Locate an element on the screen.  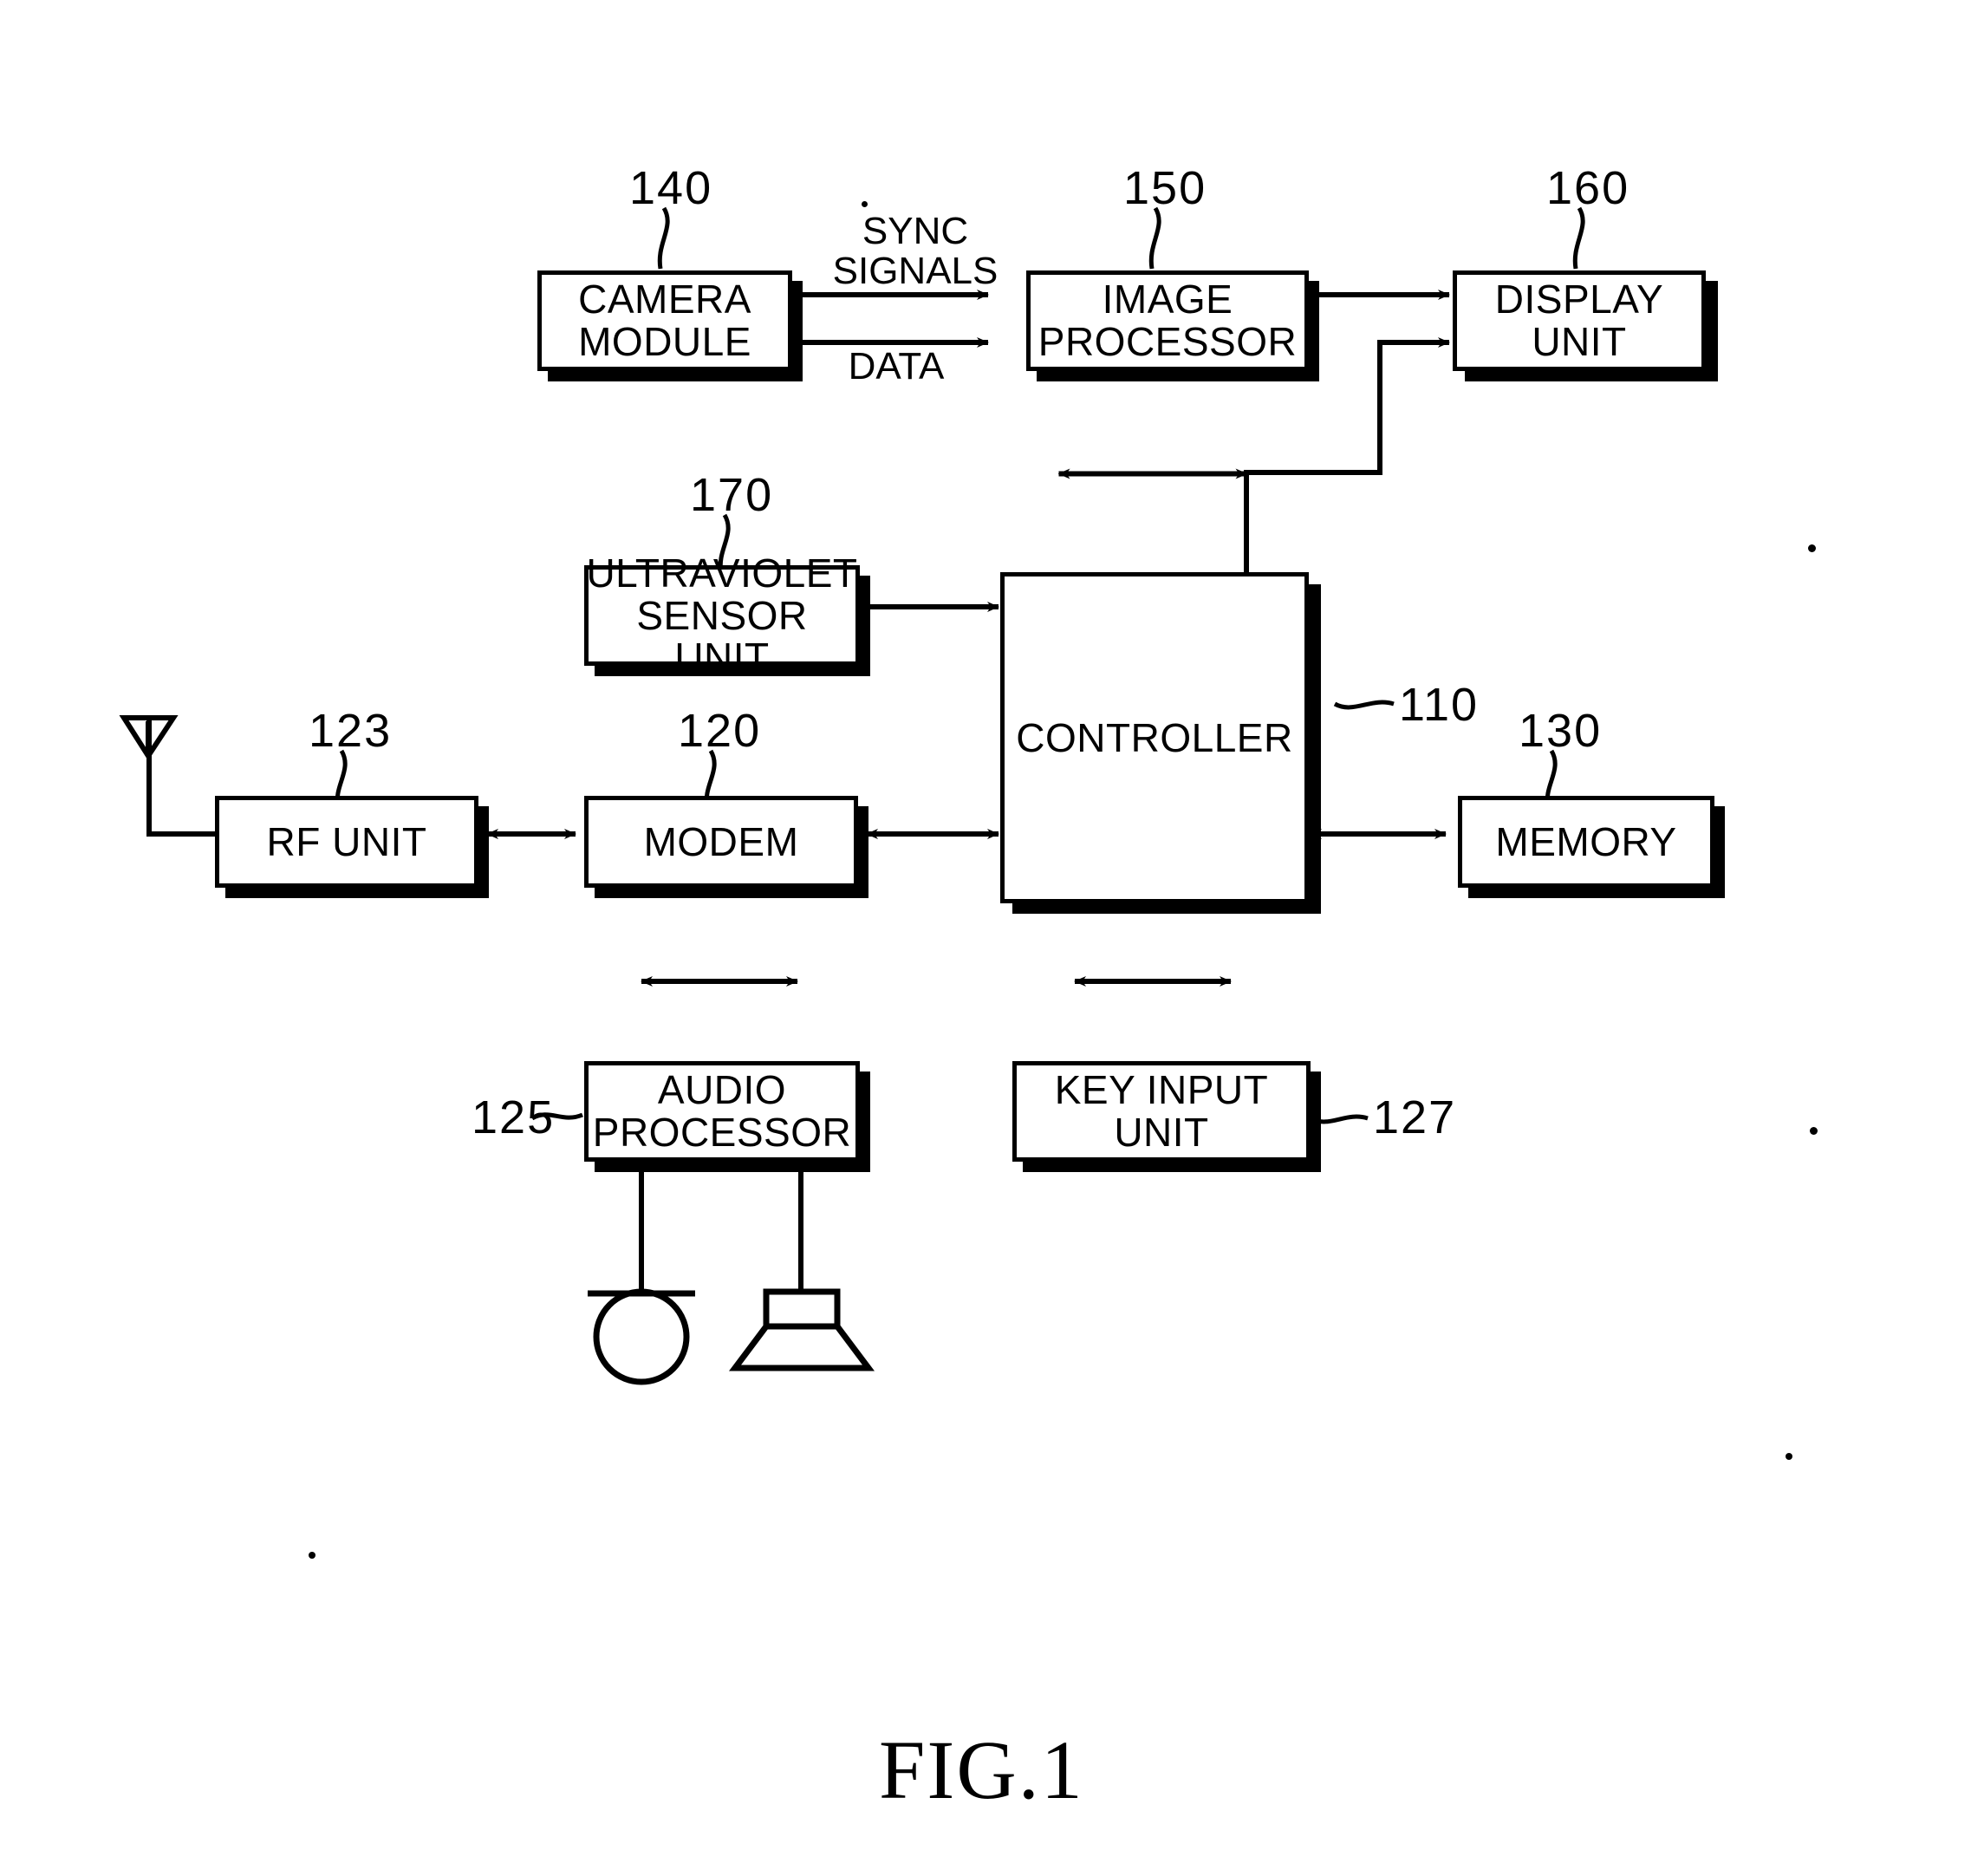
refnum-125: 125 is located at coordinates (514, 1117).